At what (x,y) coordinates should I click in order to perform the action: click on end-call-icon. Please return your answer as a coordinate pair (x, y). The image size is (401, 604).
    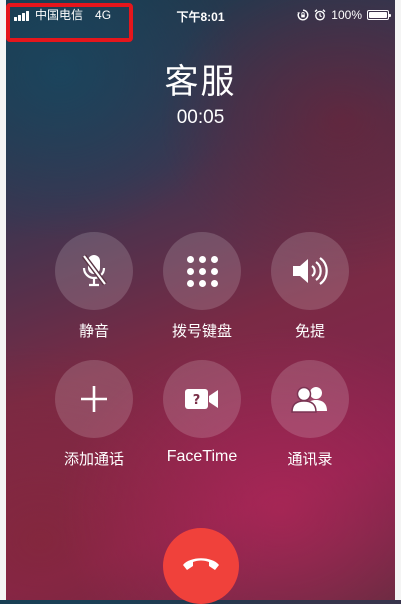
    Looking at the image, I should click on (201, 564).